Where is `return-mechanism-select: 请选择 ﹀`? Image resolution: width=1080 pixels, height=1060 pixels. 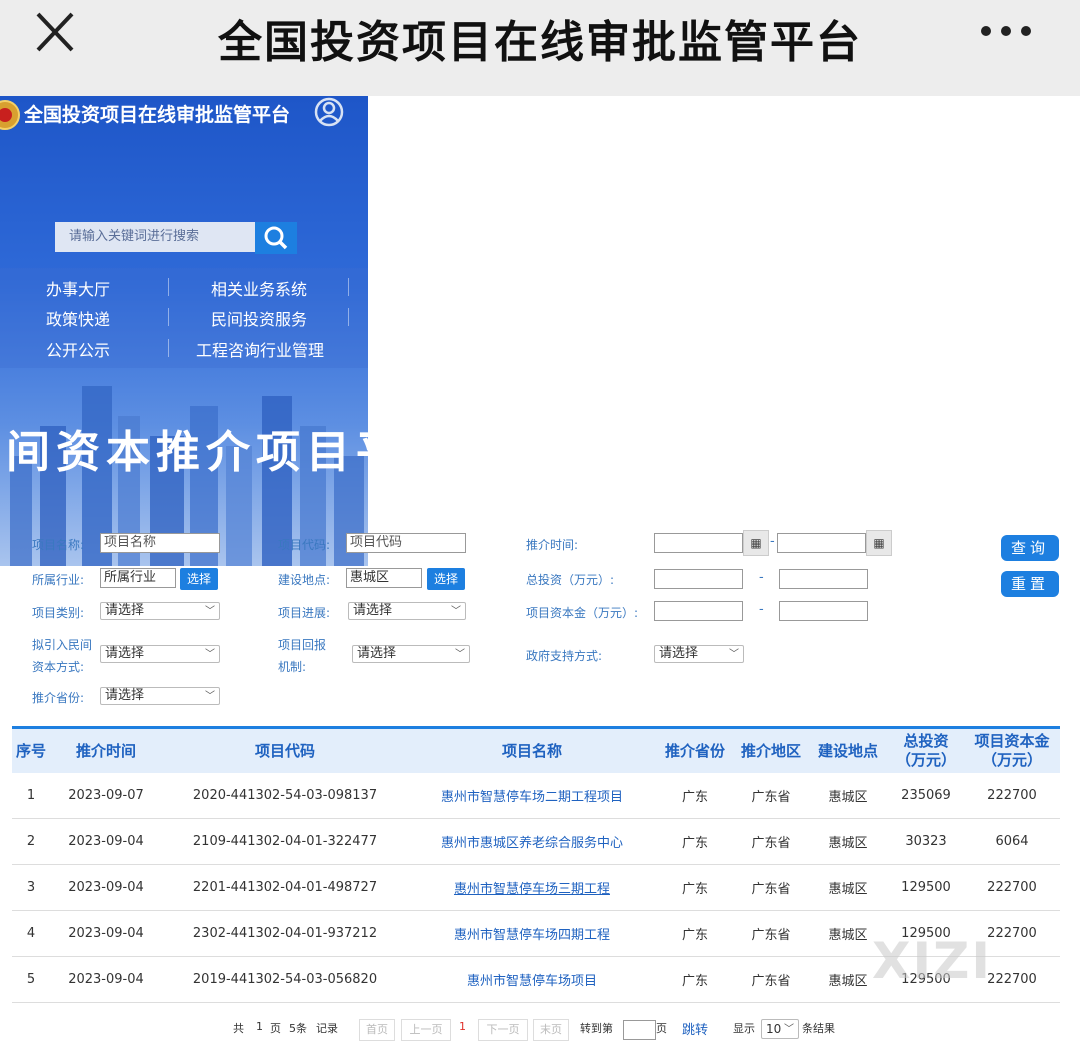 return-mechanism-select: 请选择 ﹀ is located at coordinates (411, 654).